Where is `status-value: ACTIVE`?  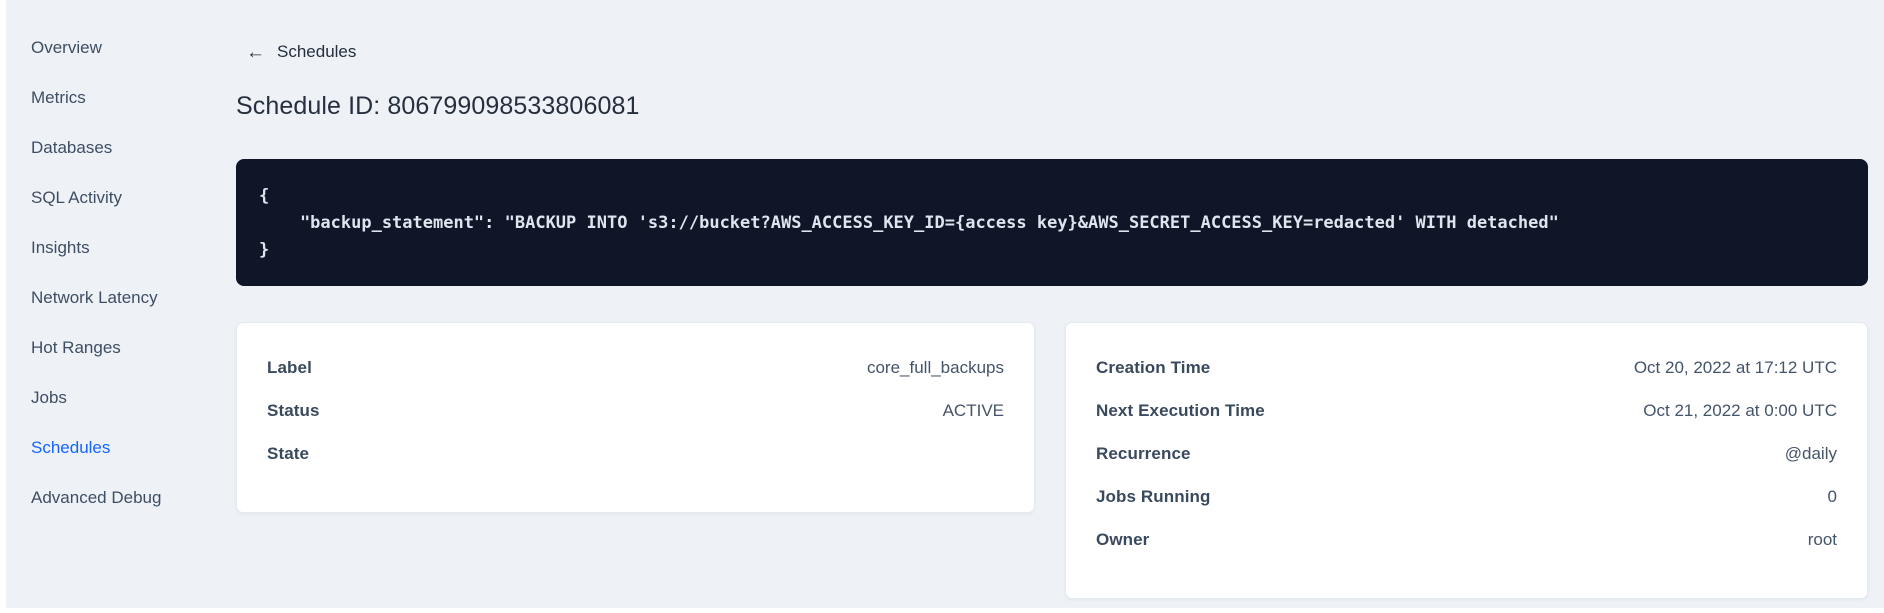
status-value: ACTIVE is located at coordinates (973, 410).